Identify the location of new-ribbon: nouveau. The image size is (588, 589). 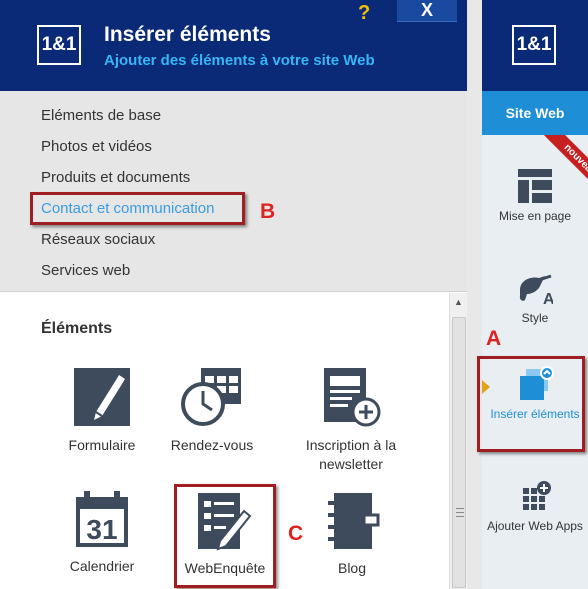
(559, 164).